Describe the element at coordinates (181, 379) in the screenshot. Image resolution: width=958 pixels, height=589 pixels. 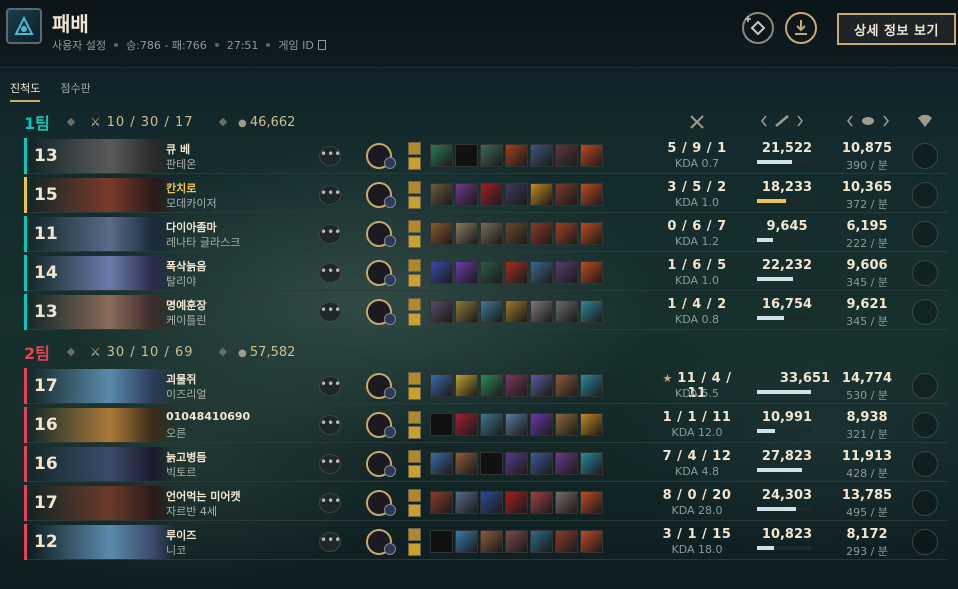
I see `player-name: 괴물쥐` at that location.